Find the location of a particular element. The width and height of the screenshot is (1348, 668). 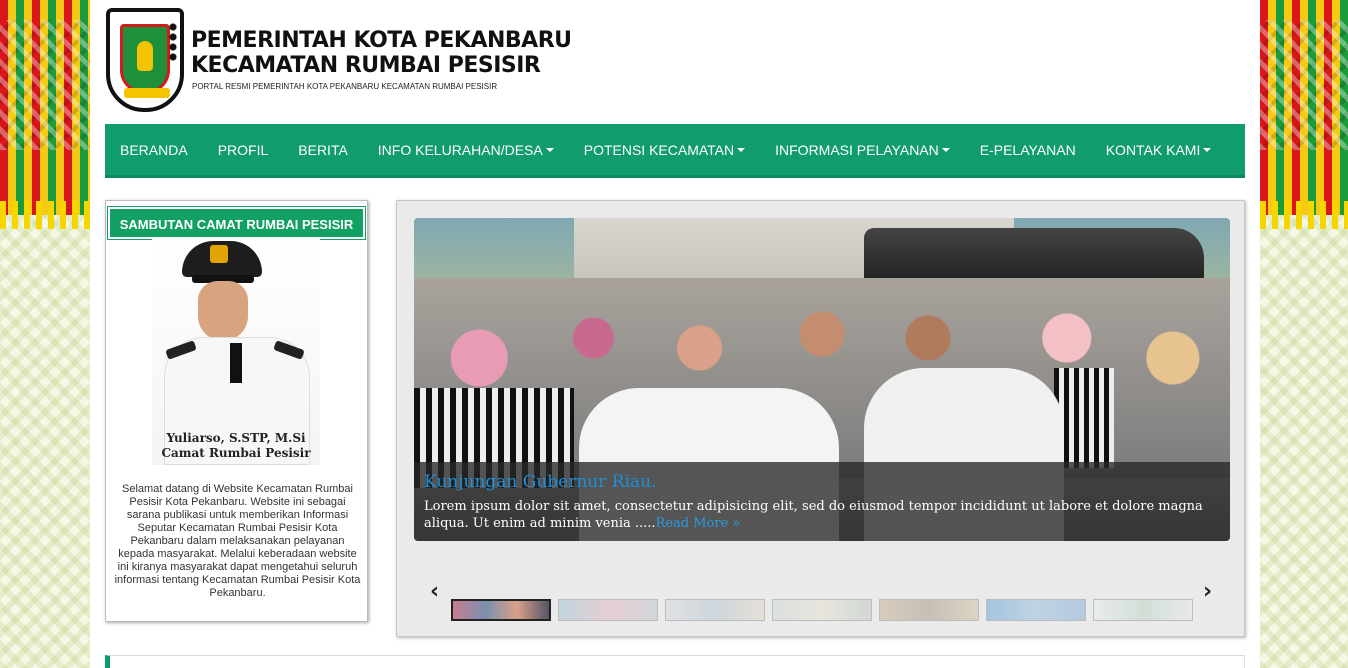

read-more-link: Read More » is located at coordinates (698, 523).